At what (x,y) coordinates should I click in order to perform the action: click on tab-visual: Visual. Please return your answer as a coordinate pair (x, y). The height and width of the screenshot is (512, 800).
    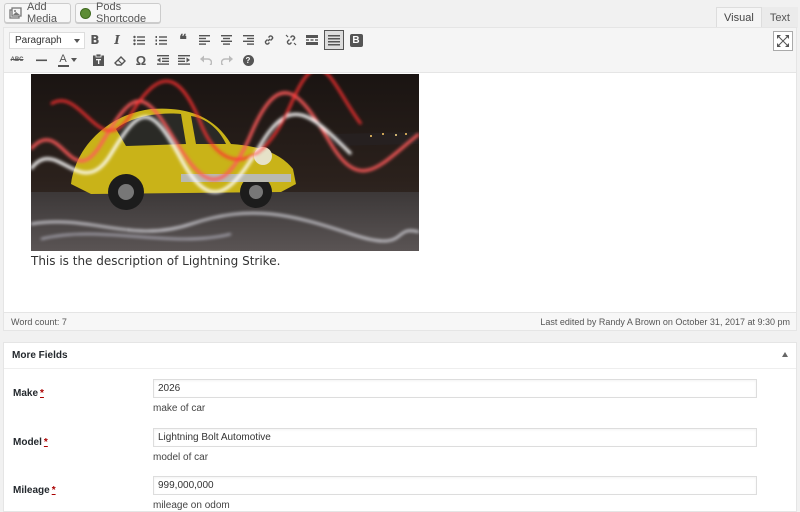
    Looking at the image, I should click on (739, 17).